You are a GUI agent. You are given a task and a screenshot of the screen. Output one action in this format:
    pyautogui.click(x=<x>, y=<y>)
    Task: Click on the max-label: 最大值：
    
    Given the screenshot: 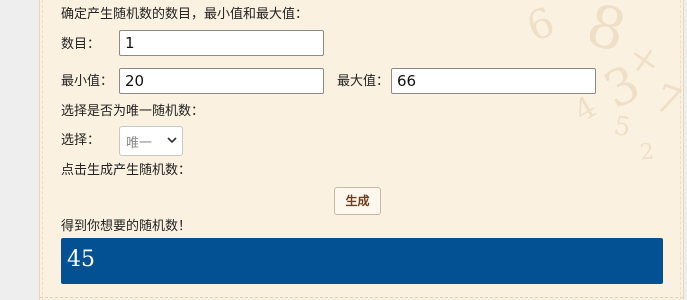 What is the action you would take?
    pyautogui.click(x=363, y=81)
    